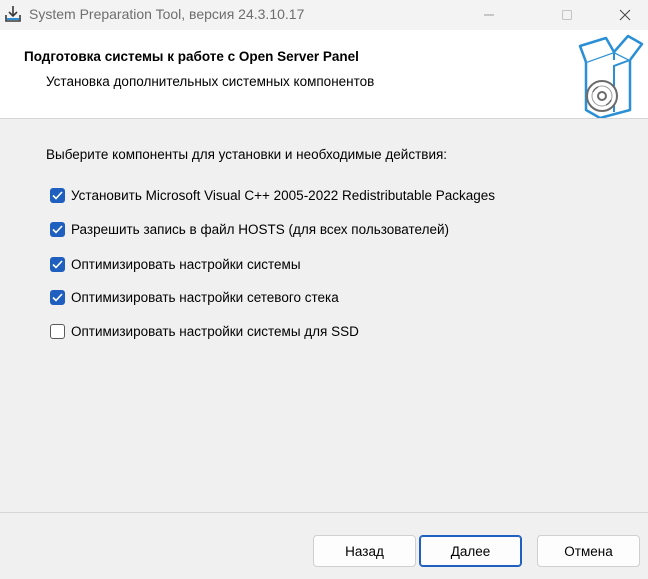 The image size is (648, 579). Describe the element at coordinates (364, 551) in the screenshot. I see `back-button: Назад` at that location.